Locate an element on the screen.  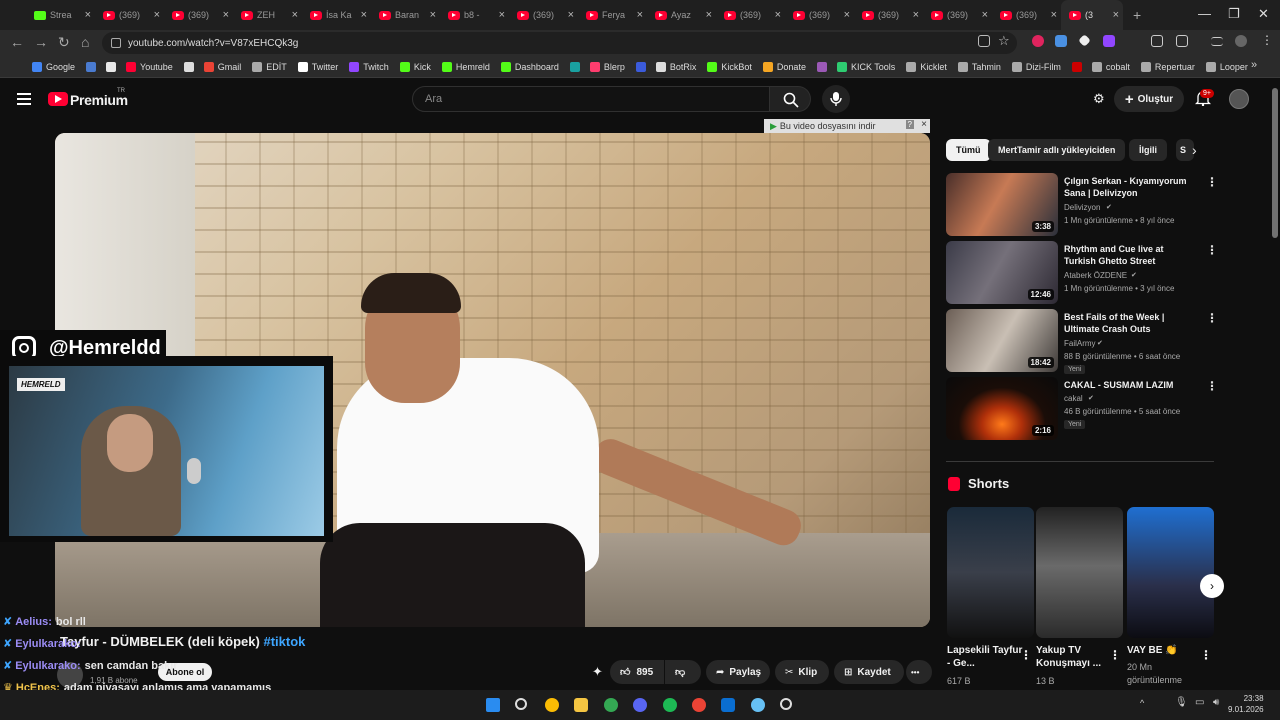
video-thumbnail: 3:38 is located at coordinates (1002, 204).